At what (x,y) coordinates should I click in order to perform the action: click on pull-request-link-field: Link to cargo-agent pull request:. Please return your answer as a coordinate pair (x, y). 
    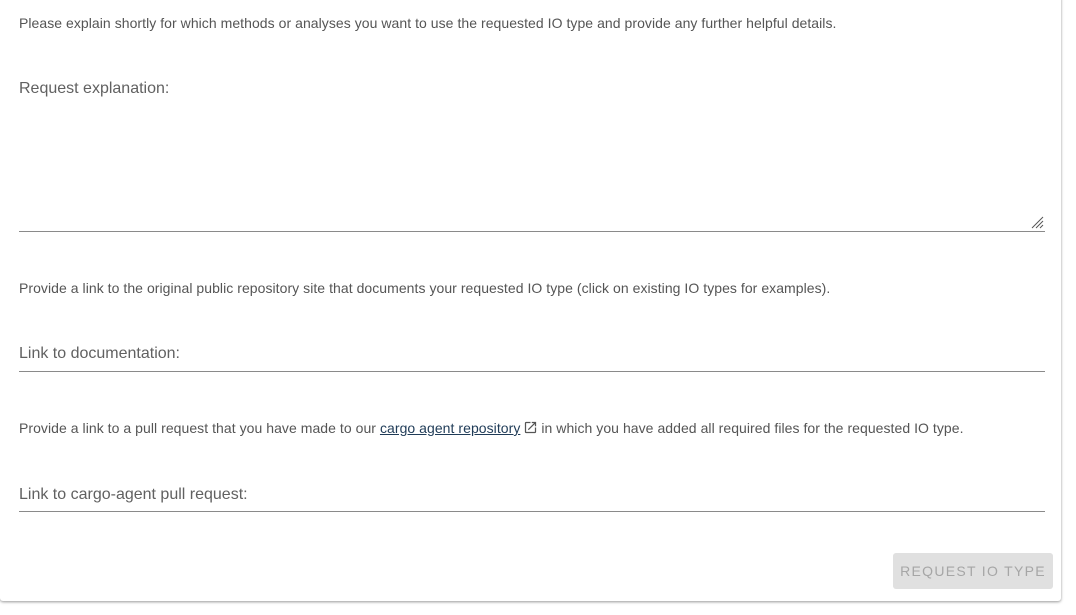
    Looking at the image, I should click on (532, 499).